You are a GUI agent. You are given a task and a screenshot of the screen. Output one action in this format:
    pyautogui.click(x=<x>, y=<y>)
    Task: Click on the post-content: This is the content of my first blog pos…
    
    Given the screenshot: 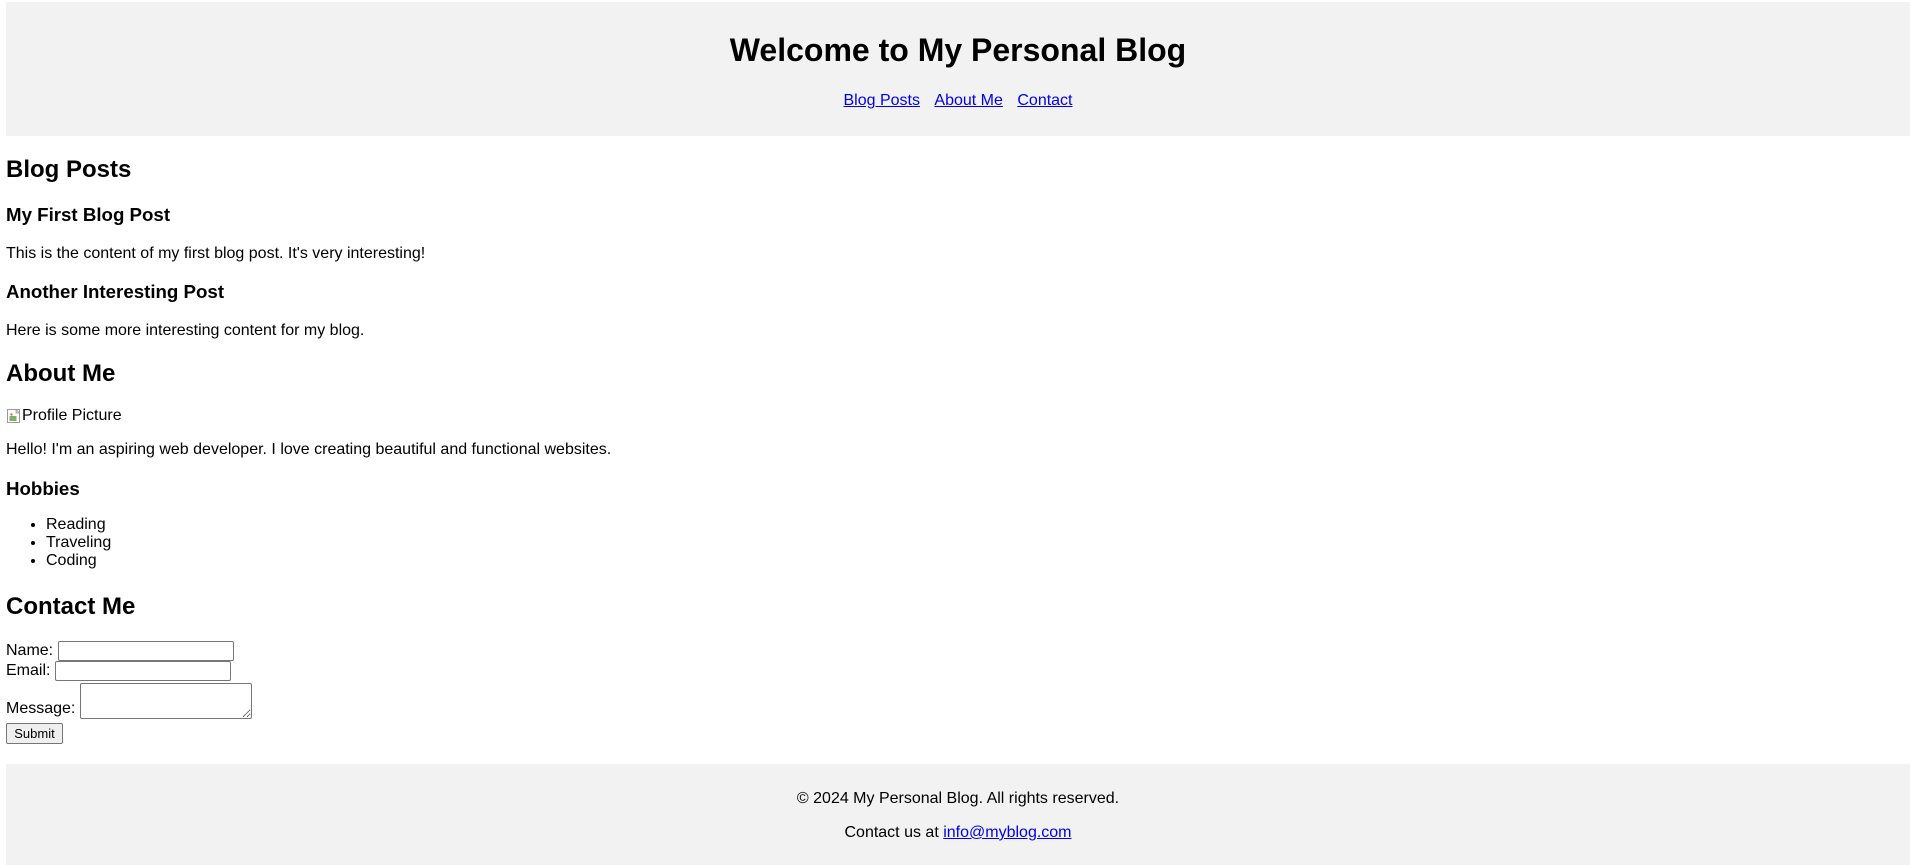 What is the action you would take?
    pyautogui.click(x=216, y=253)
    